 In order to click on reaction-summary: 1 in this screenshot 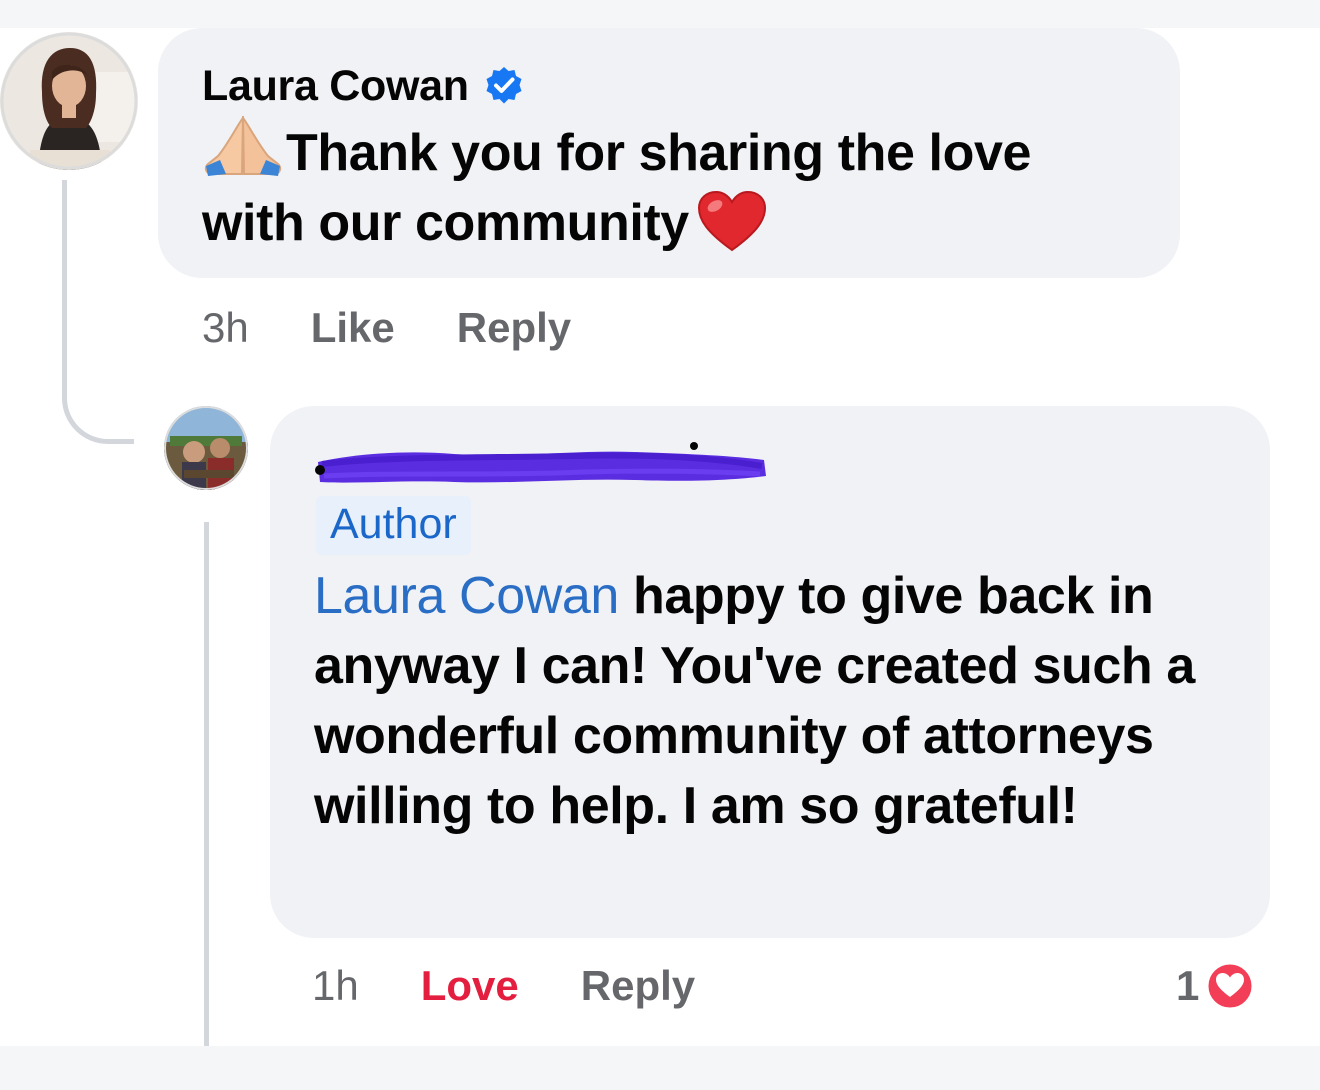, I will do `click(1215, 986)`.